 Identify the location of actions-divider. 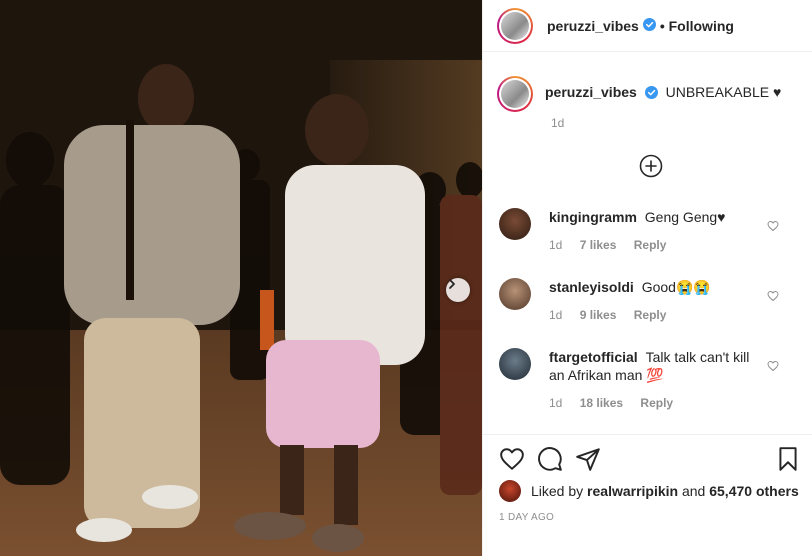
(647, 434).